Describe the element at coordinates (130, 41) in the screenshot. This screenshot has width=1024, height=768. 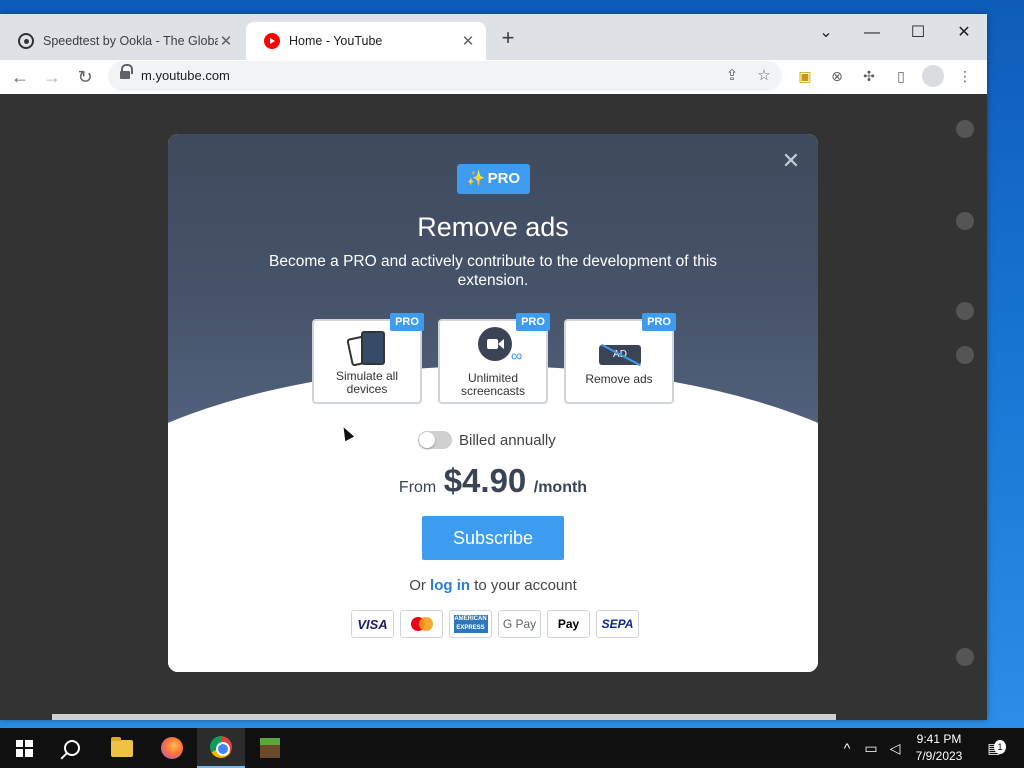
I see `tab-title: Speedtest by Ookla - The Global` at that location.